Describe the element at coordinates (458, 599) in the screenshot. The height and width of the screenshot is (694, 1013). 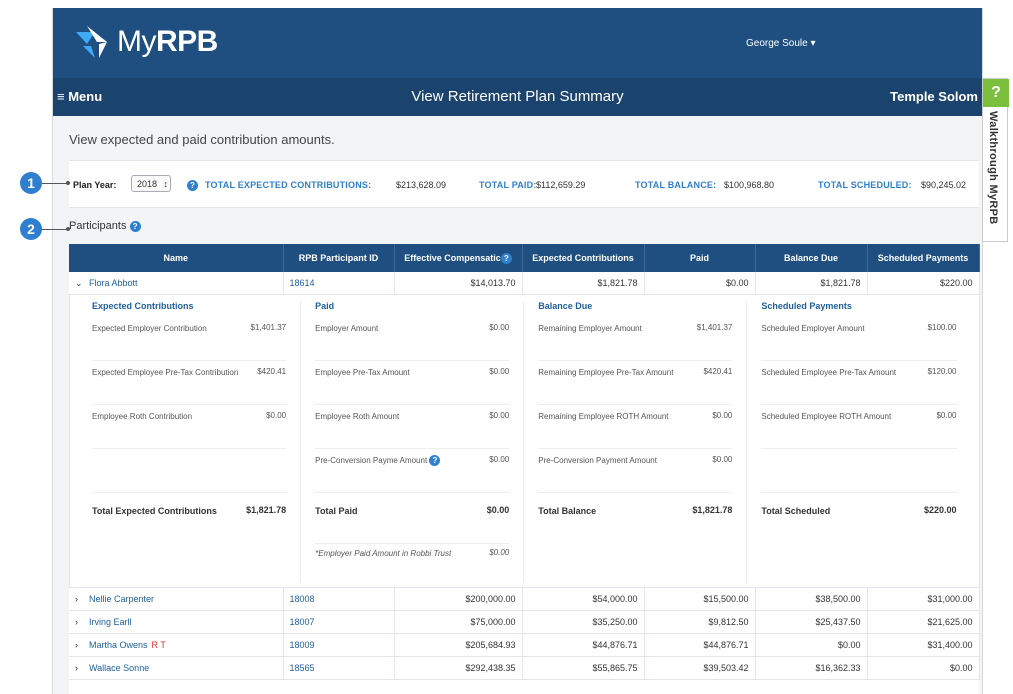
I see `cell-compensation: $200,000.00` at that location.